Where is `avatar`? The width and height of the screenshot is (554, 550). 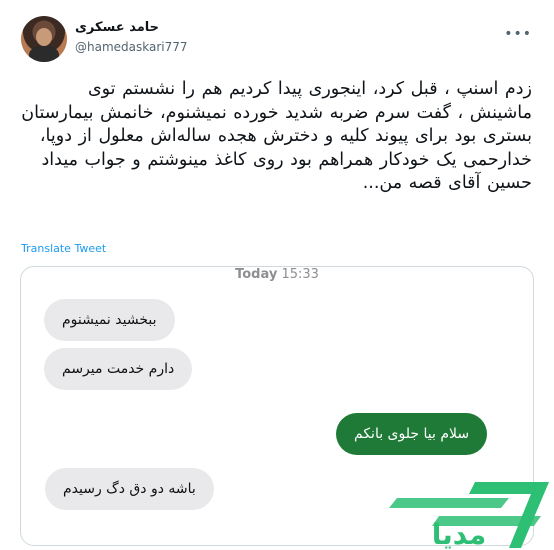 avatar is located at coordinates (44, 39).